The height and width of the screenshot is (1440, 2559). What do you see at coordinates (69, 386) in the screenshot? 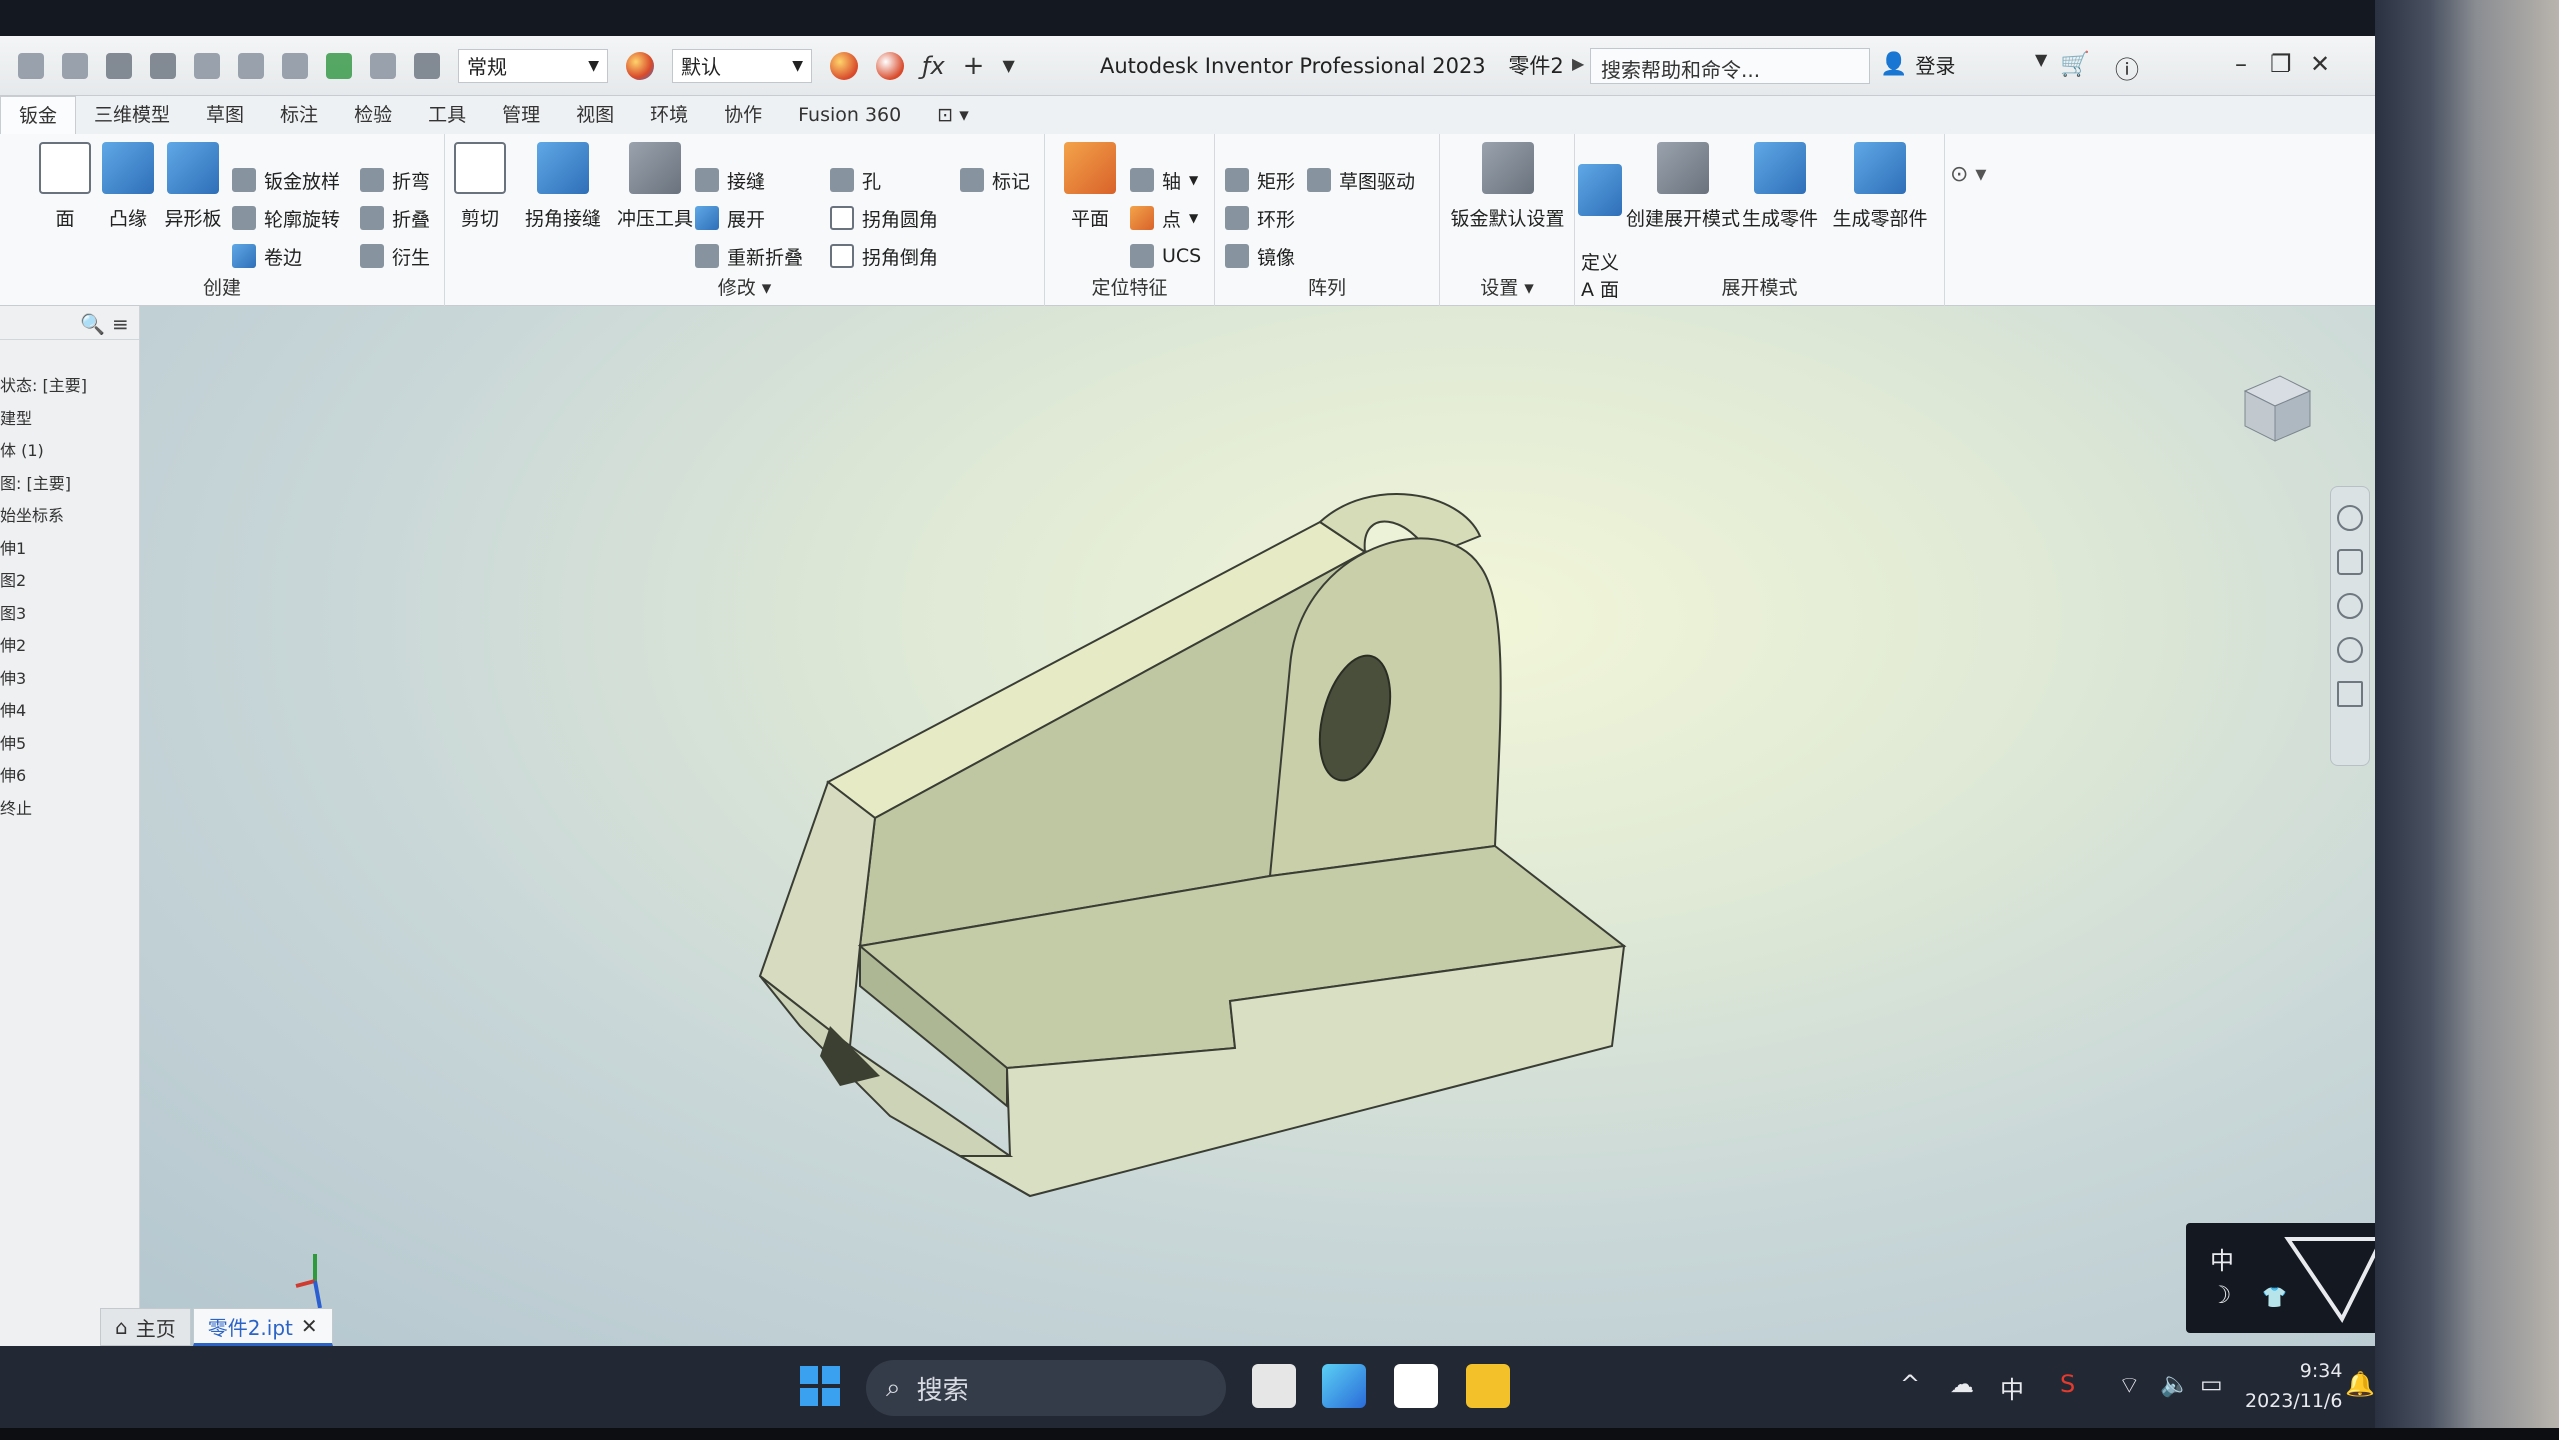
I see `browser-node: 状态: [主要]` at bounding box center [69, 386].